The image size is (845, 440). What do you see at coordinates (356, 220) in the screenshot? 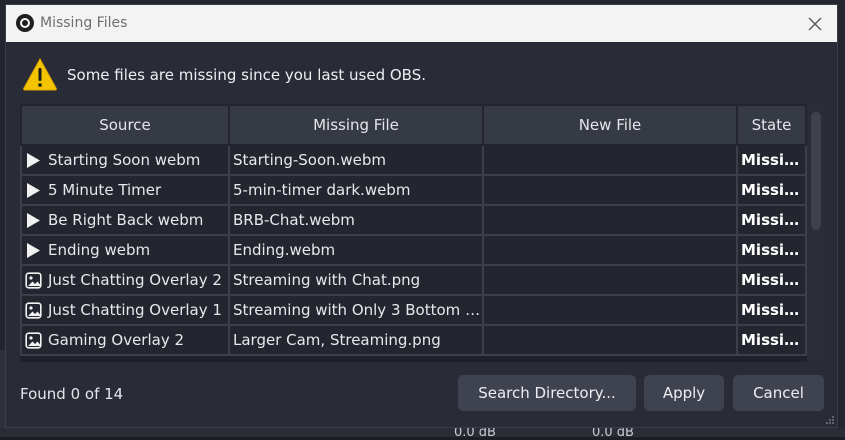
I see `missing-file-cell: BRB-Chat.webm` at bounding box center [356, 220].